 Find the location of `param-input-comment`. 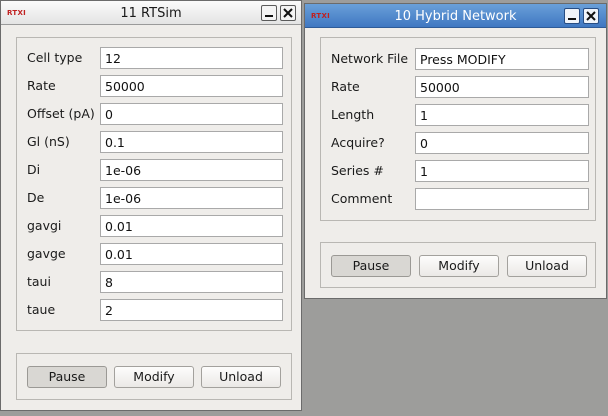

param-input-comment is located at coordinates (502, 199).